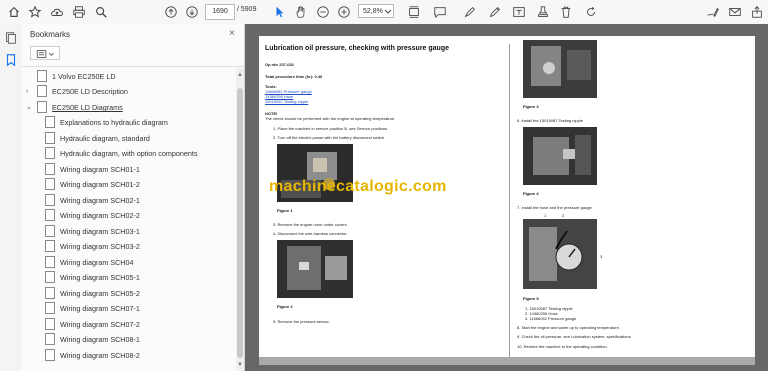 The width and height of the screenshot is (768, 371). What do you see at coordinates (11, 38) in the screenshot?
I see `pages-icon` at bounding box center [11, 38].